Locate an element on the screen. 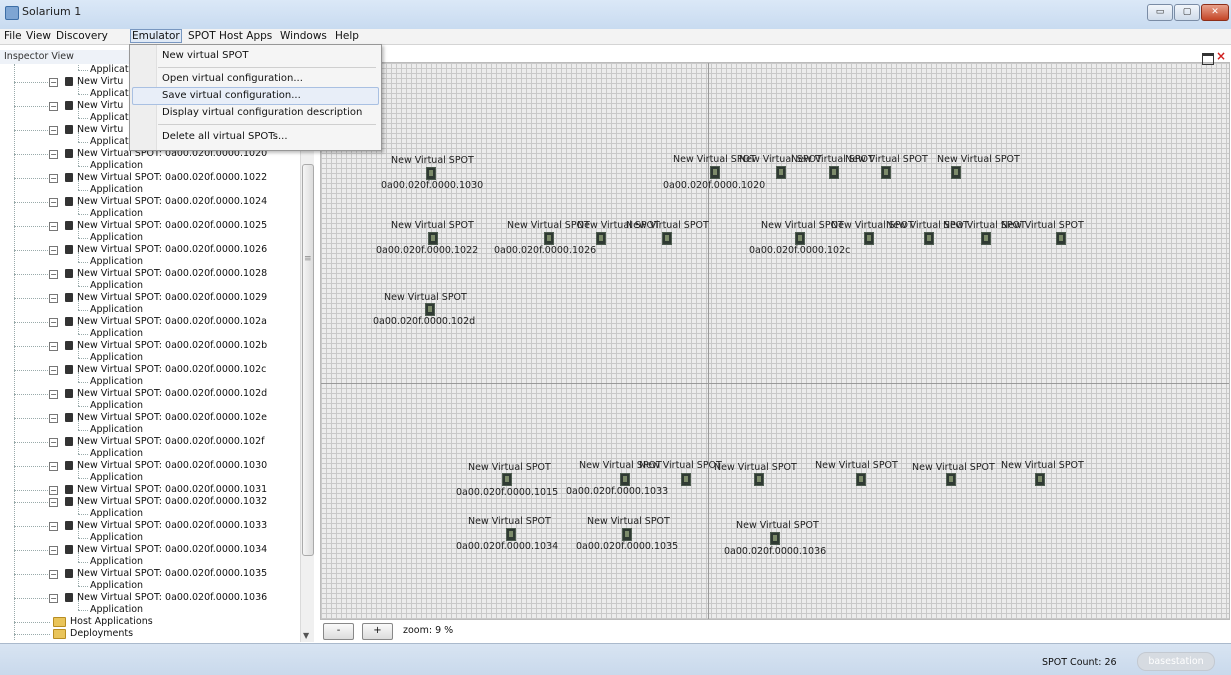  tree-spot-node: − New Virtual SPOT: 0a00.020f.0000.1032 is located at coordinates (154, 502).